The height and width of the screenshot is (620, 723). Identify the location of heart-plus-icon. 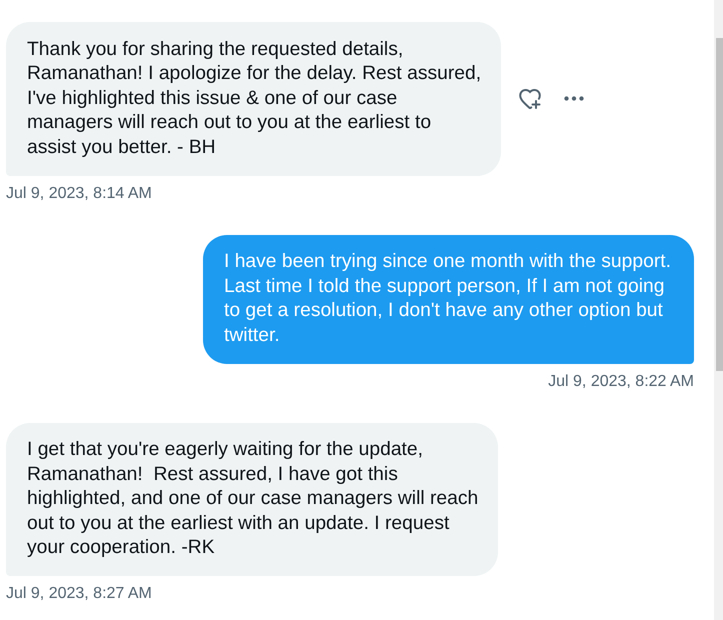
(530, 98).